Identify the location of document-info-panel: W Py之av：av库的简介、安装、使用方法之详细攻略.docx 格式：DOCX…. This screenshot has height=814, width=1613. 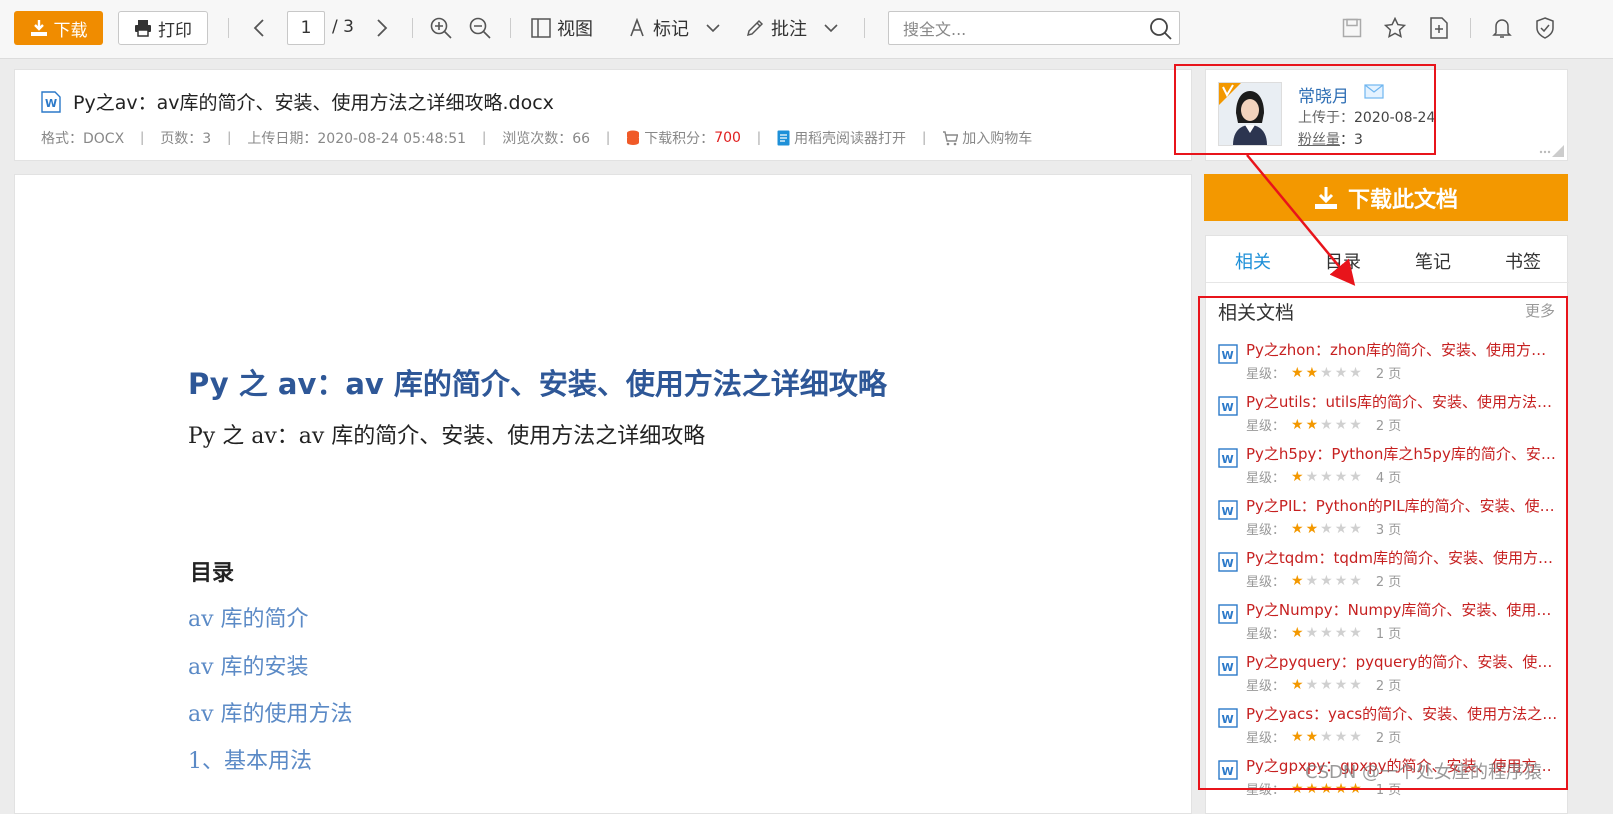
(603, 115).